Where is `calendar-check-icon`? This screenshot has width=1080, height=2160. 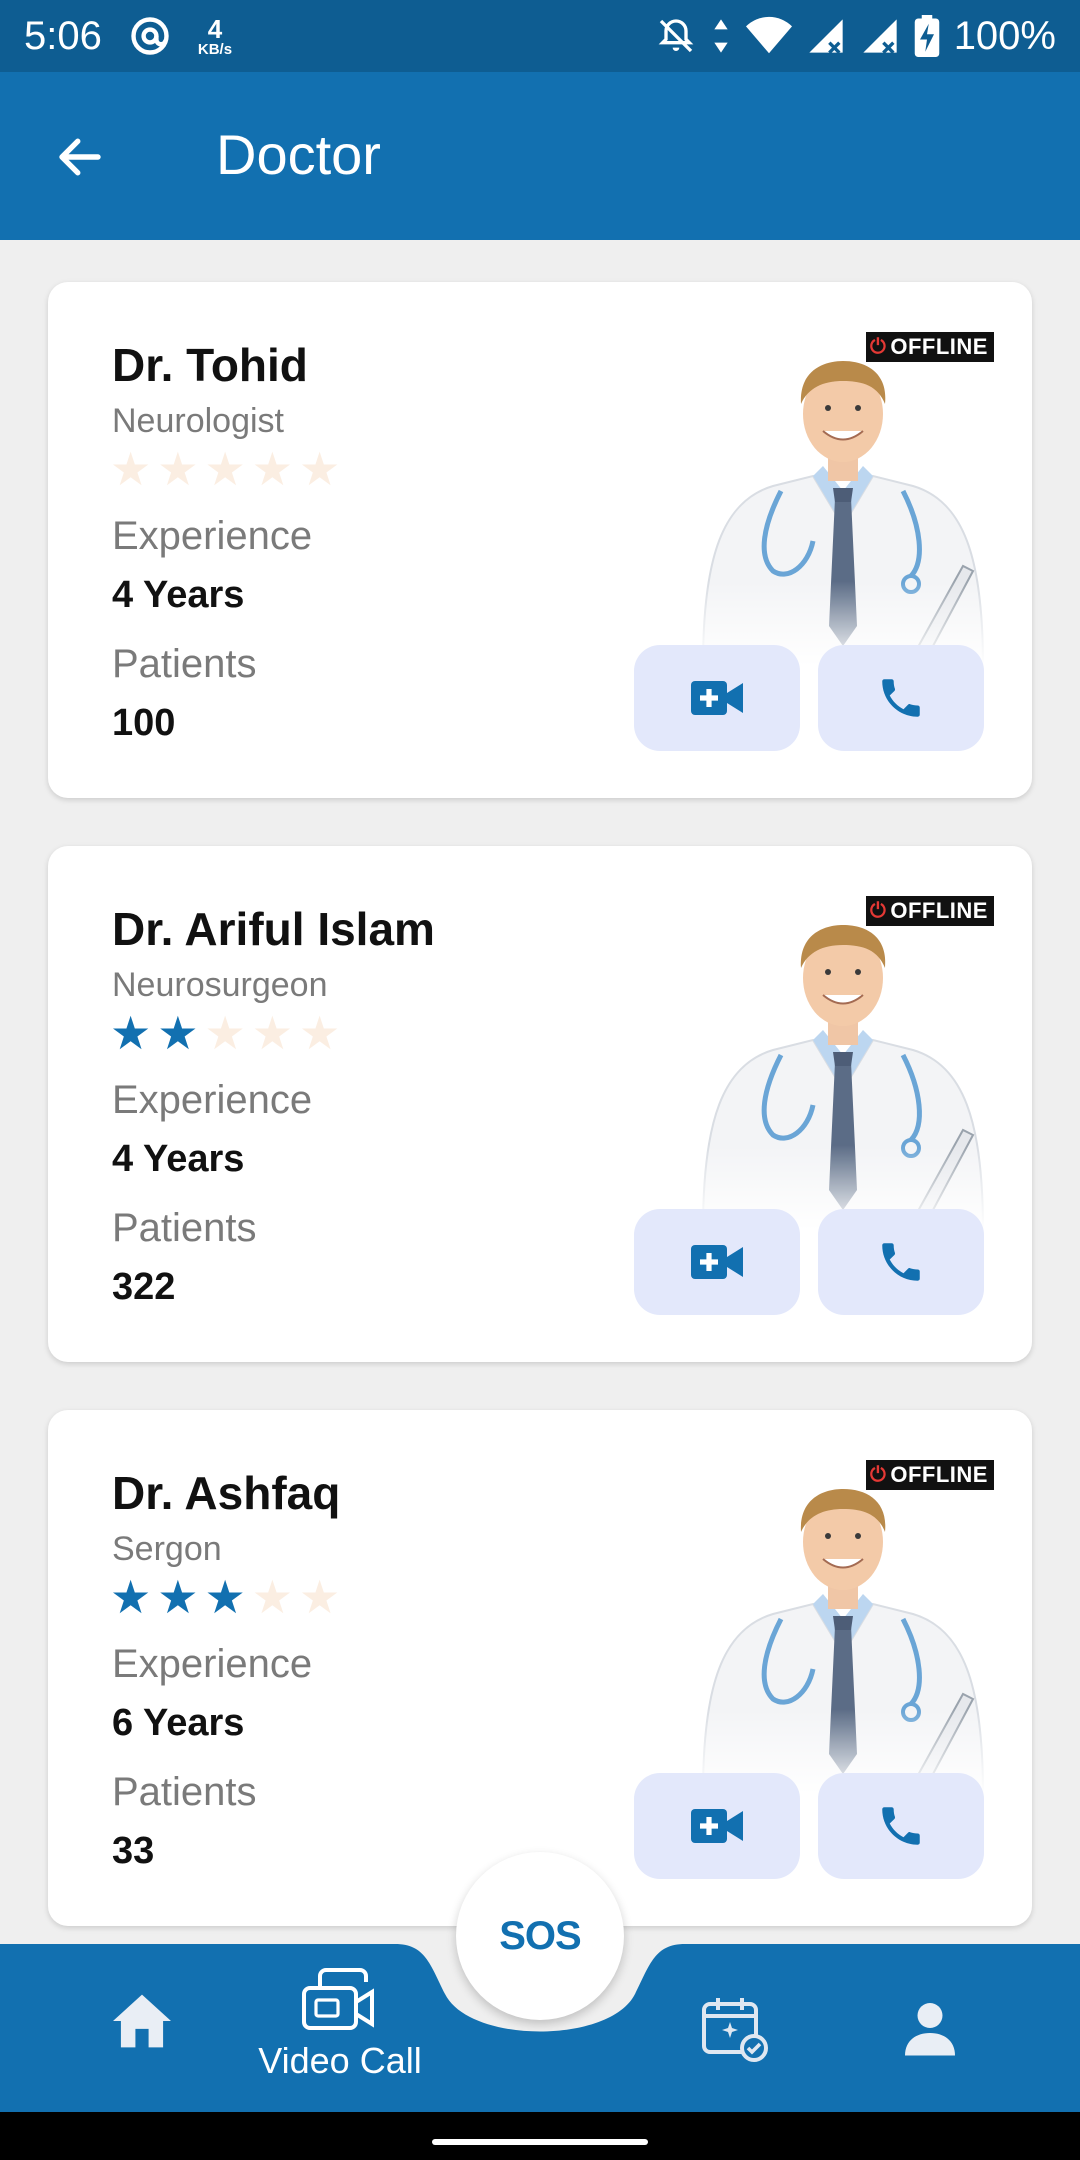 calendar-check-icon is located at coordinates (735, 2030).